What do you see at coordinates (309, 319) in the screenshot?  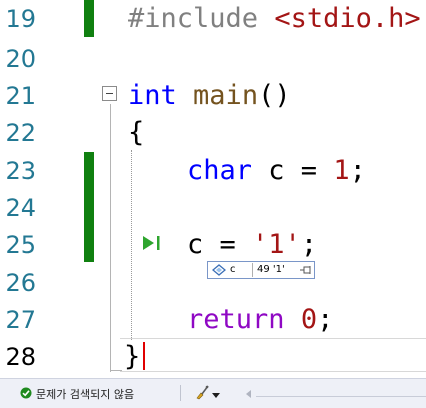 I see `literal: 0` at bounding box center [309, 319].